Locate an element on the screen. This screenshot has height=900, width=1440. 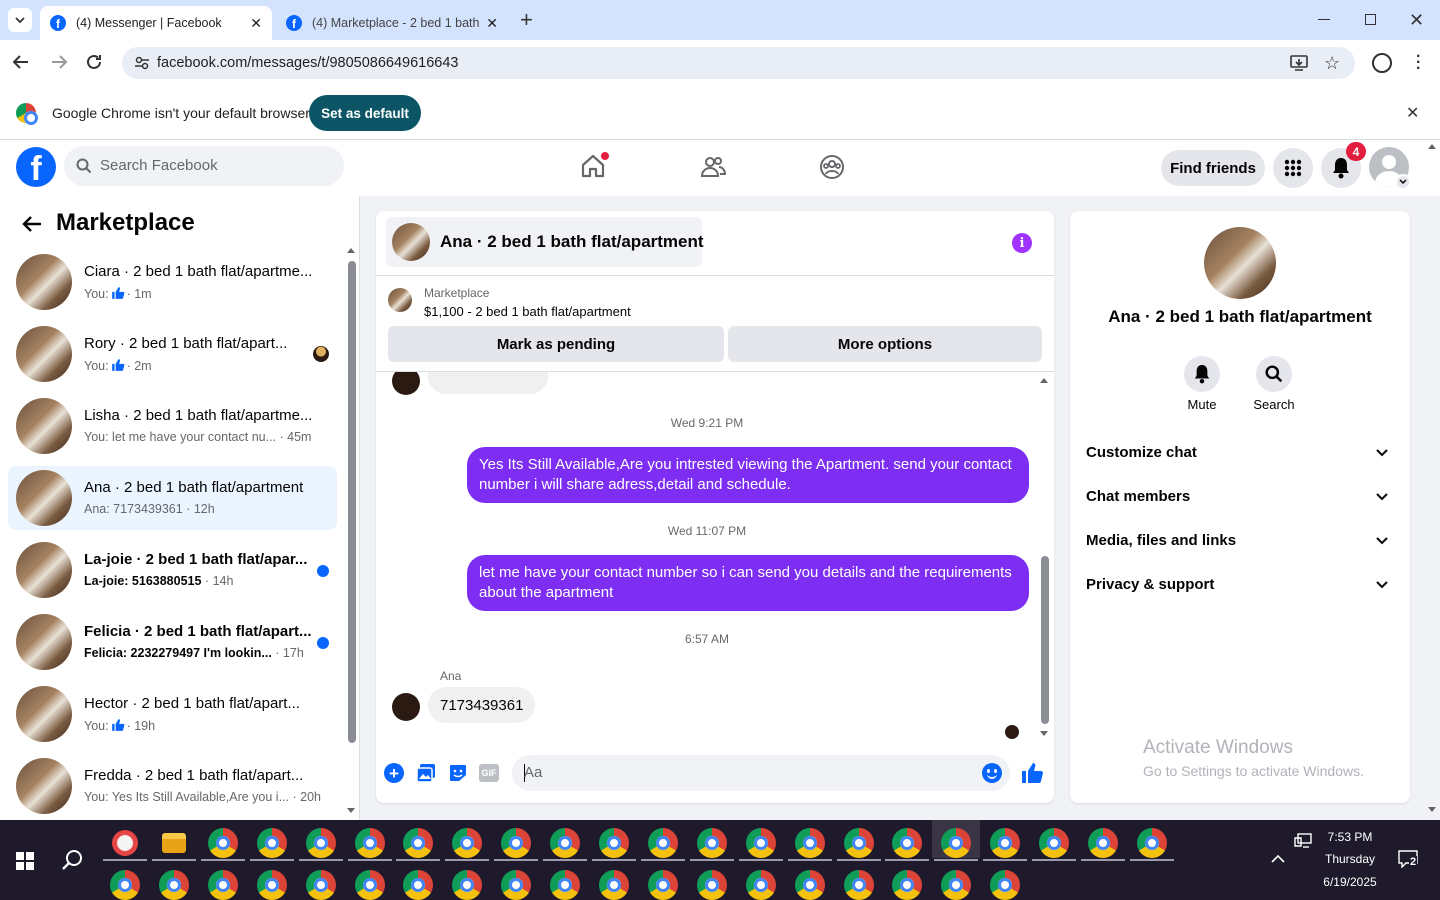
page-scroll-up-icon is located at coordinates (1432, 146).